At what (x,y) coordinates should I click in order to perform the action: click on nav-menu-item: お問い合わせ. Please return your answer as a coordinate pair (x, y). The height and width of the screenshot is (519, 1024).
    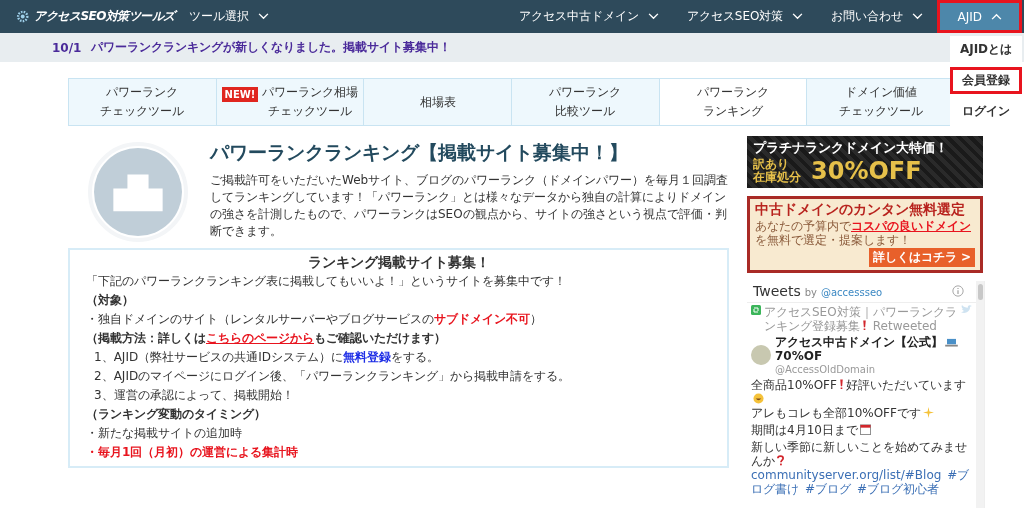
    Looking at the image, I should click on (877, 16).